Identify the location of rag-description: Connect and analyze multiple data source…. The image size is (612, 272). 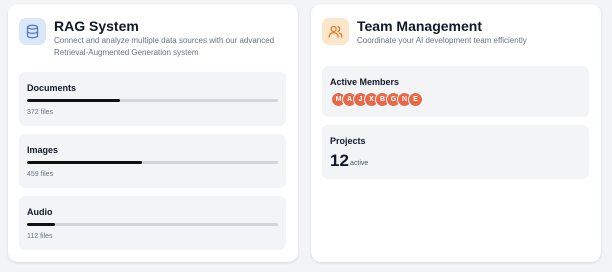
(164, 46).